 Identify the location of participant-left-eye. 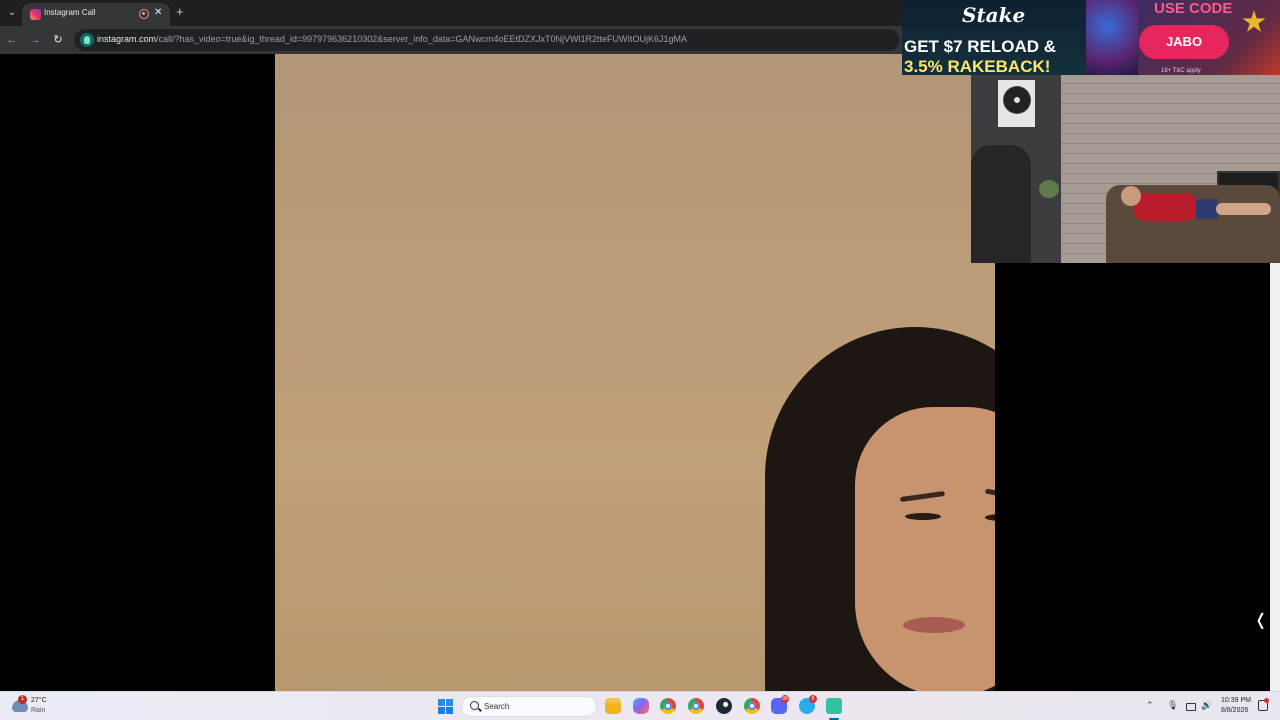
(923, 516).